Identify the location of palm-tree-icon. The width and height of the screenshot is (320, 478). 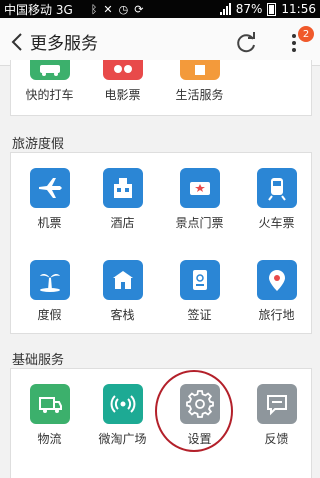
(49, 280).